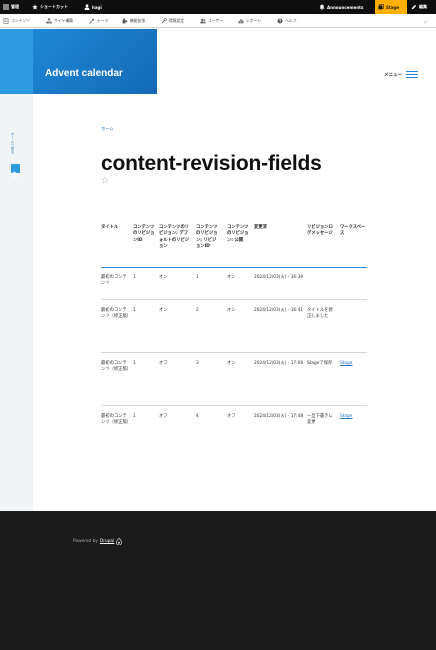 The height and width of the screenshot is (650, 436). What do you see at coordinates (279, 228) in the screenshot?
I see `column-header-changed: 変更済` at bounding box center [279, 228].